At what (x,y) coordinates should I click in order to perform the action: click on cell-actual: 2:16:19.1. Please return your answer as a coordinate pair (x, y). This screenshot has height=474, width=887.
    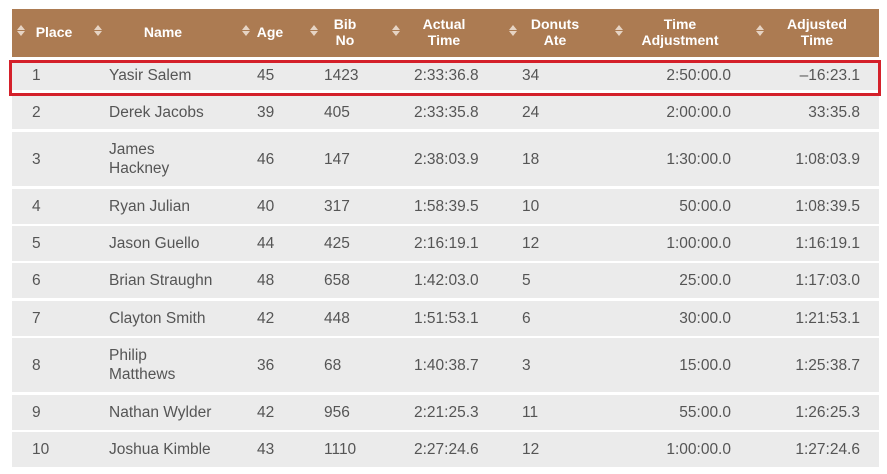
    Looking at the image, I should click on (446, 243).